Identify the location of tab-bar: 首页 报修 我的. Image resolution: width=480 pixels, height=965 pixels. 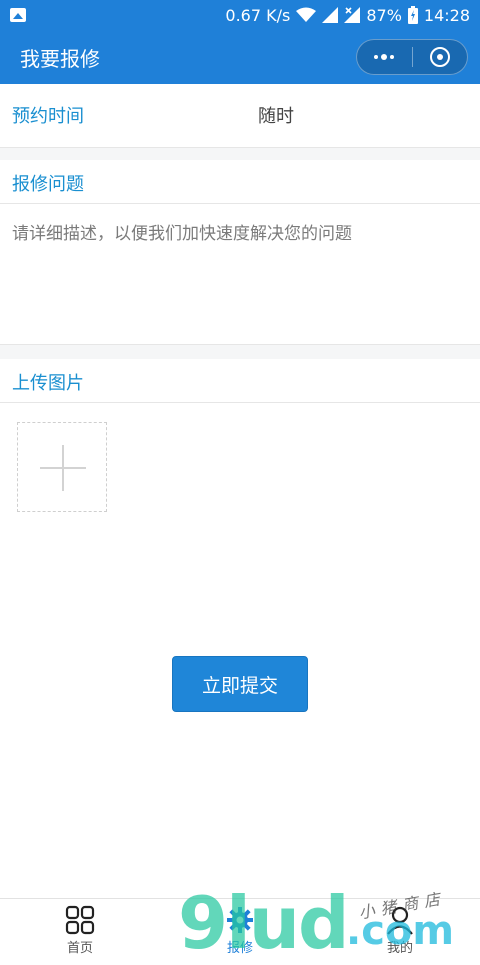
(240, 929).